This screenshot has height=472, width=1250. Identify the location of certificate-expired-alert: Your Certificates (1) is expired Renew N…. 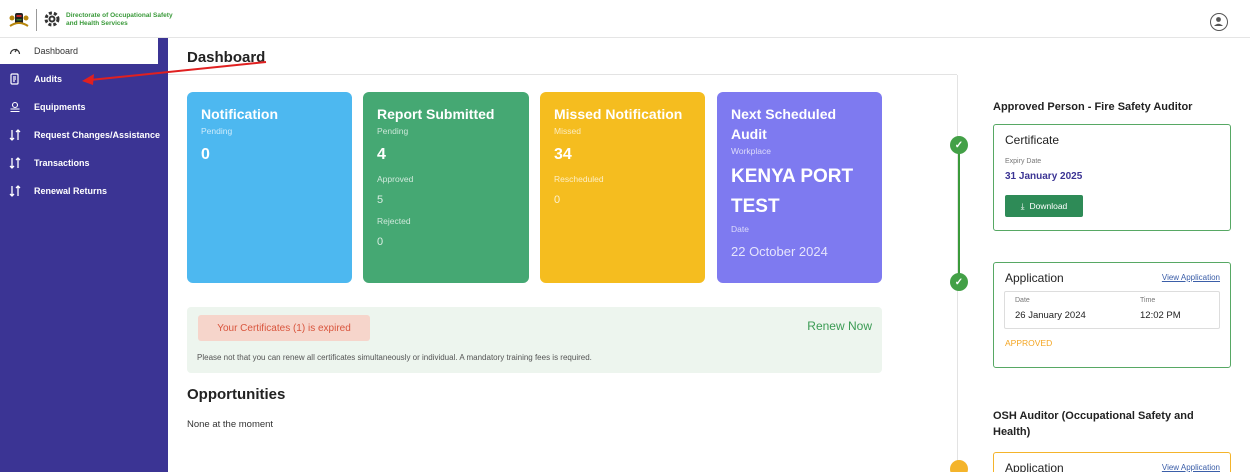
(534, 340).